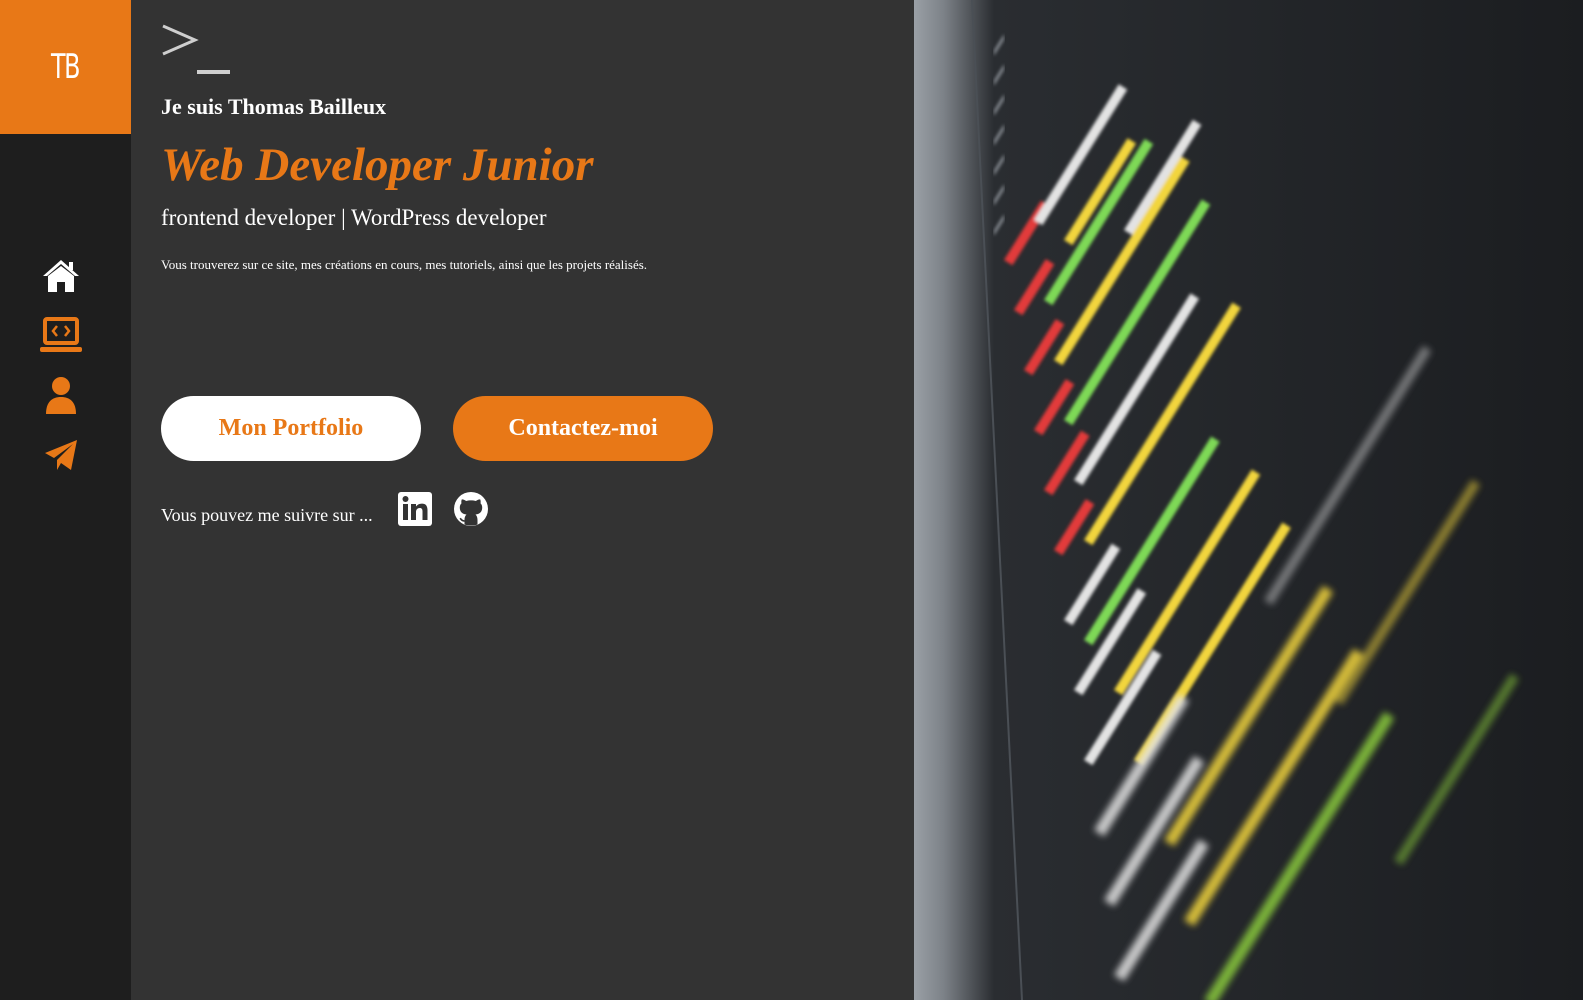 The image size is (1583, 1000). I want to click on nav-portfolio, so click(61, 335).